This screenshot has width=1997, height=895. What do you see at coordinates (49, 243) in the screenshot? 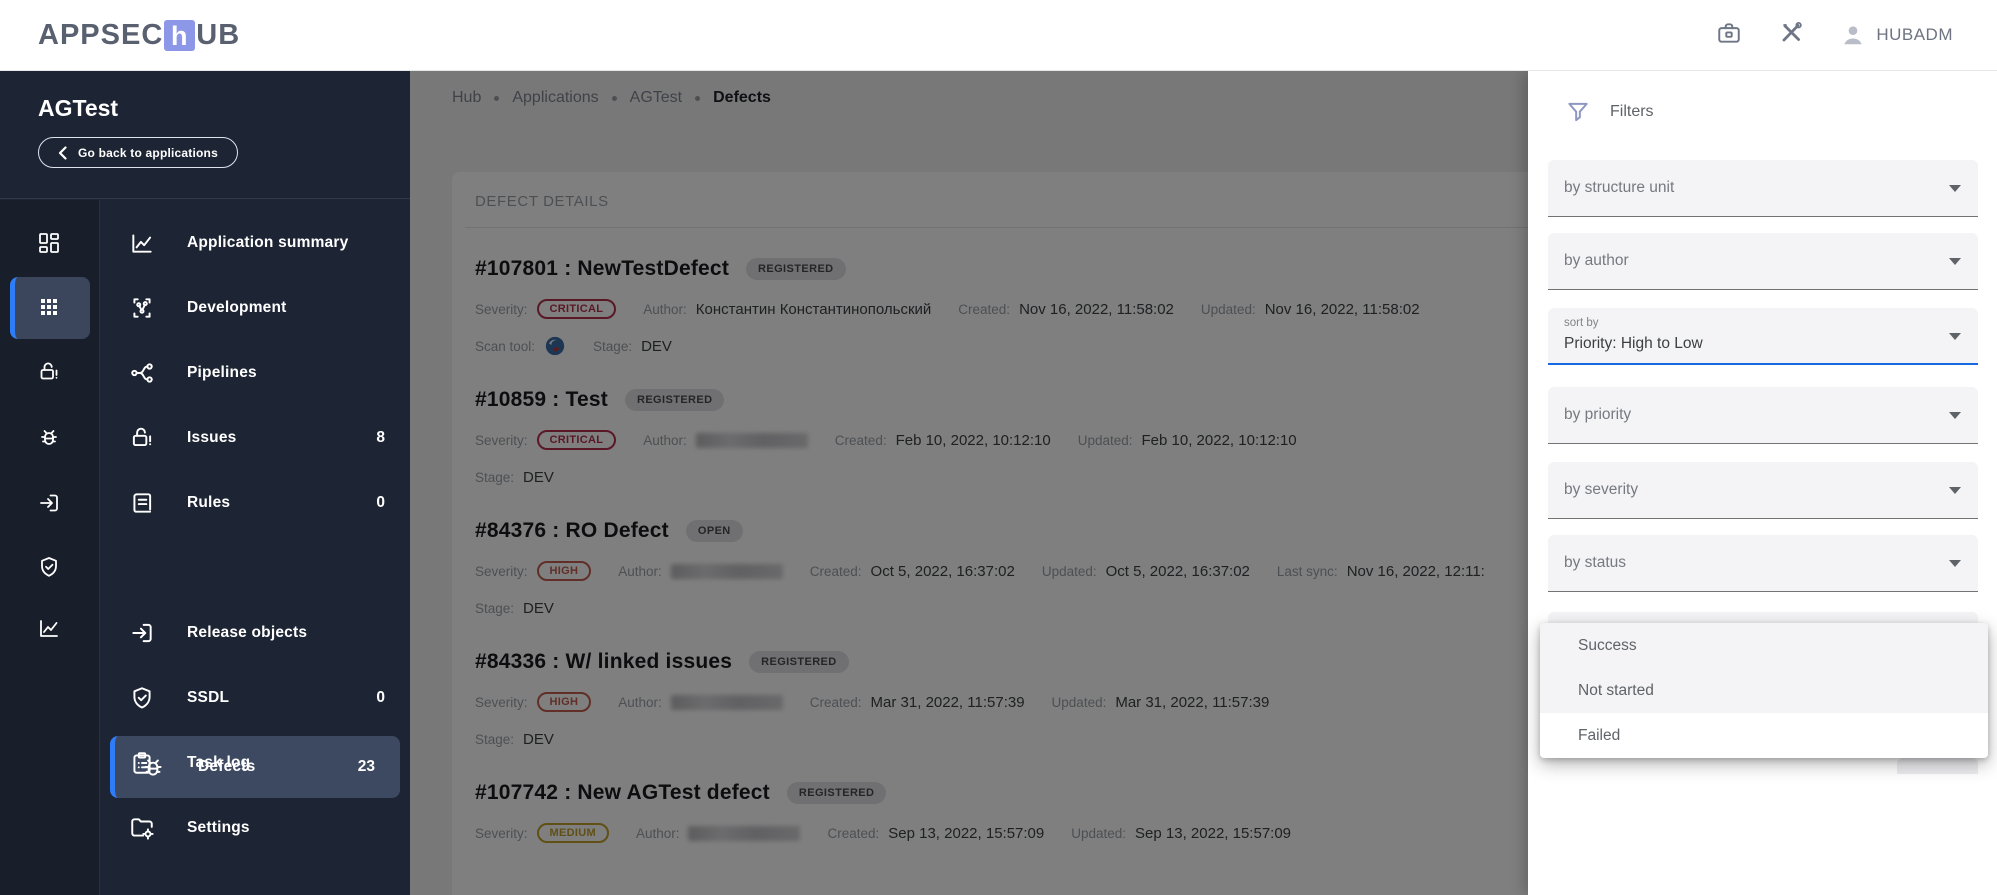
I see `dashboard-icon` at bounding box center [49, 243].